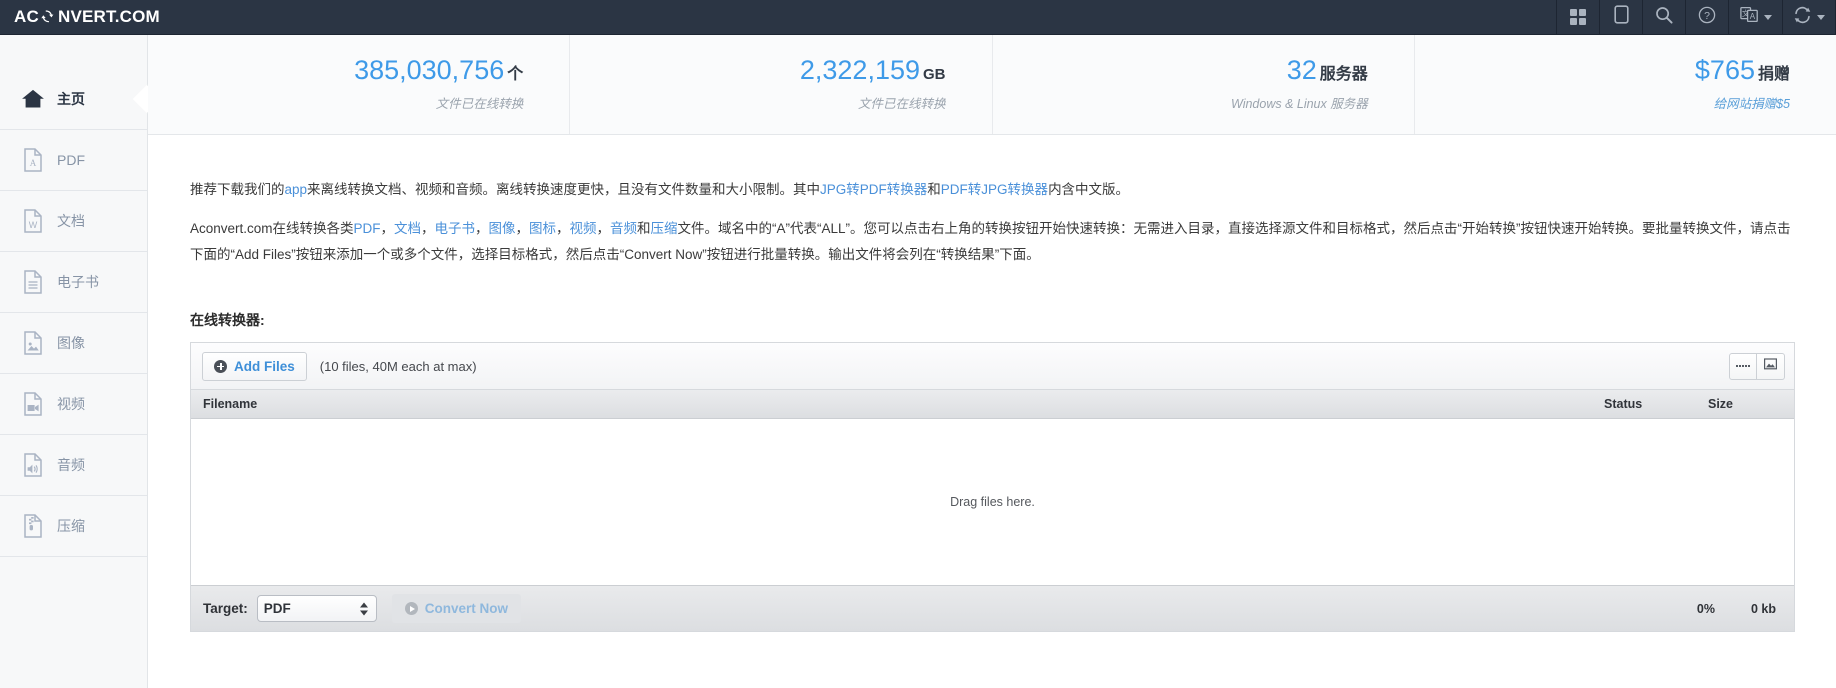 Image resolution: width=1836 pixels, height=688 pixels. I want to click on p1-text-b: 来离线转换文档、视频和音频。离线转换速度更快，且没有文件数量和大小限制。其中, so click(564, 189).